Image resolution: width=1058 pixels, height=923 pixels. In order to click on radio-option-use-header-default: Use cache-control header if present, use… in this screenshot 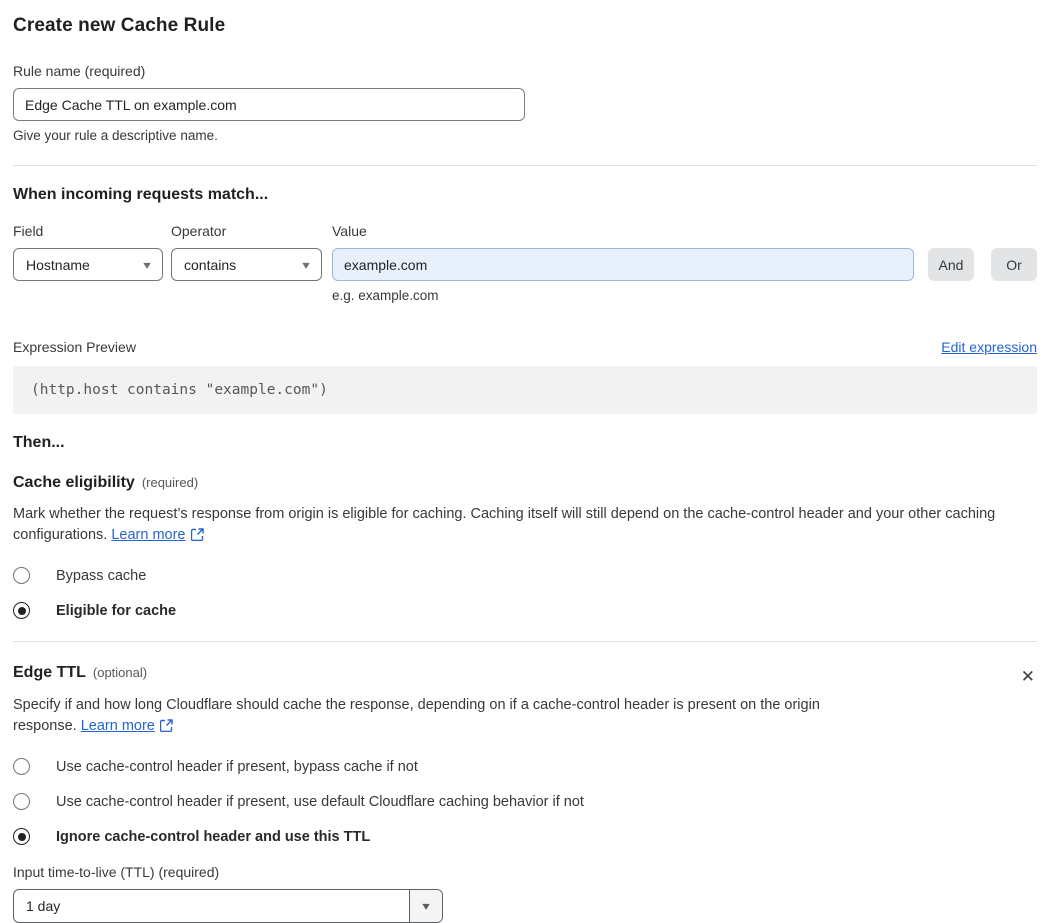, I will do `click(525, 801)`.